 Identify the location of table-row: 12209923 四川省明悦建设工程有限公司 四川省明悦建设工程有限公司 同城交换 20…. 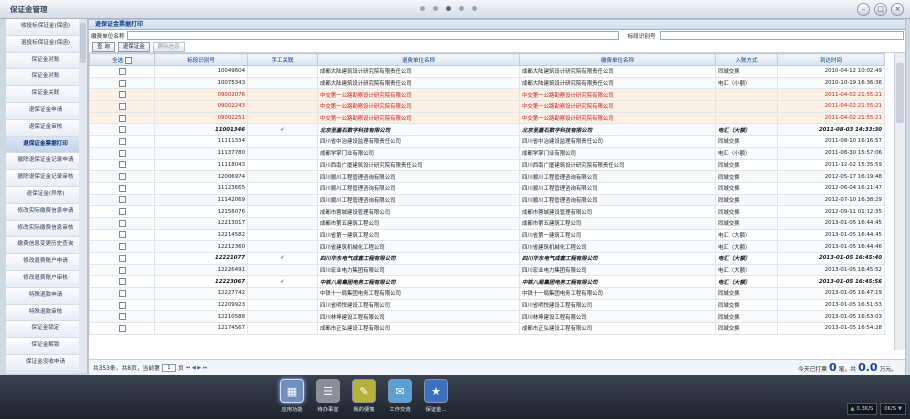
(487, 305).